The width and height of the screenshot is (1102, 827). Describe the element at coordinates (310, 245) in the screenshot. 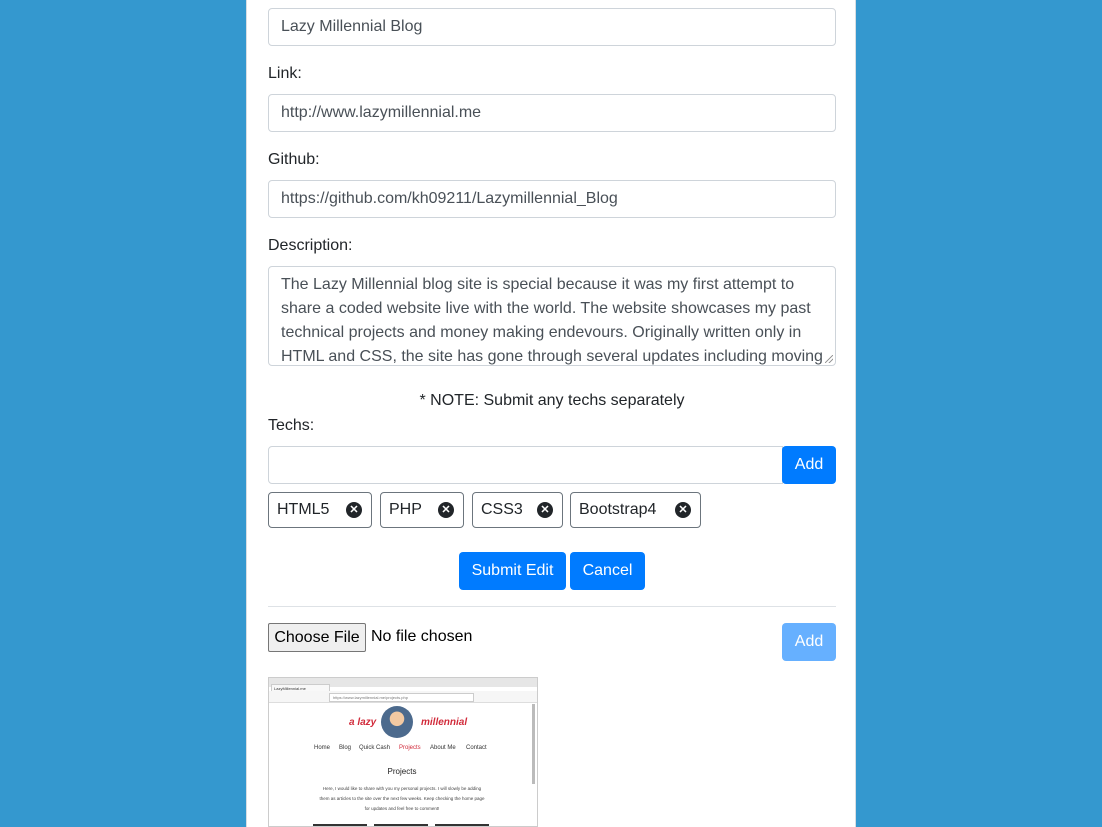

I see `description-label: Description:` at that location.